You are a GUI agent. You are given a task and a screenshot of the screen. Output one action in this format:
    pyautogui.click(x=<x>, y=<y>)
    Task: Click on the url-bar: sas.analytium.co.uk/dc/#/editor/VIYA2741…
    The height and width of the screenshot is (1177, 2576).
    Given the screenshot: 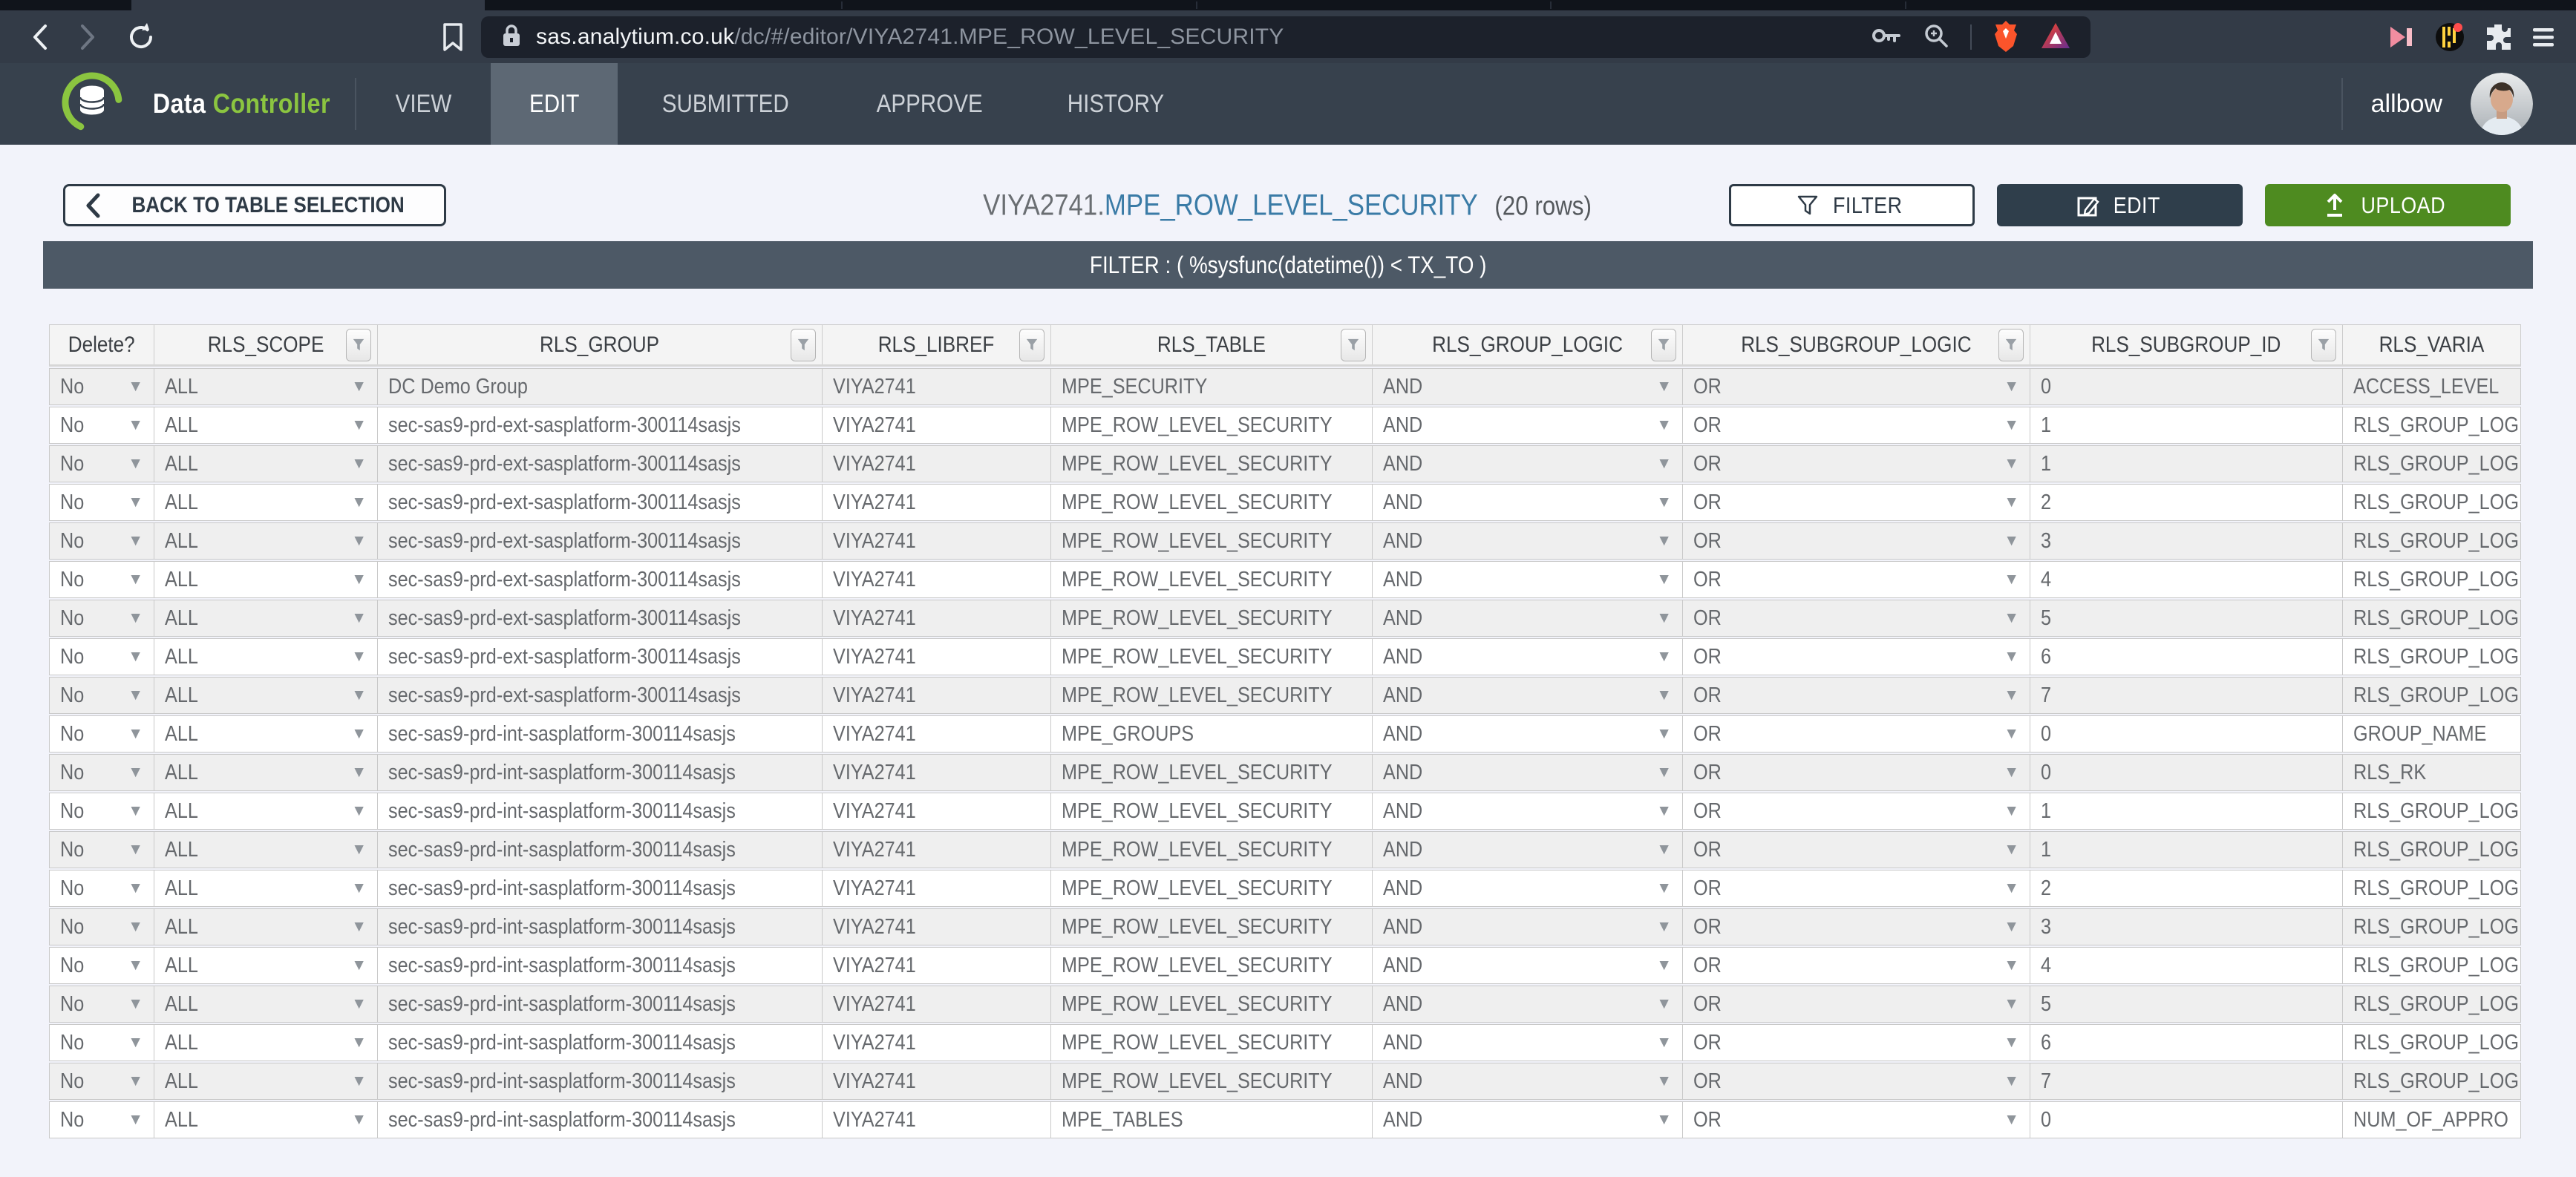 What is the action you would take?
    pyautogui.click(x=1285, y=37)
    